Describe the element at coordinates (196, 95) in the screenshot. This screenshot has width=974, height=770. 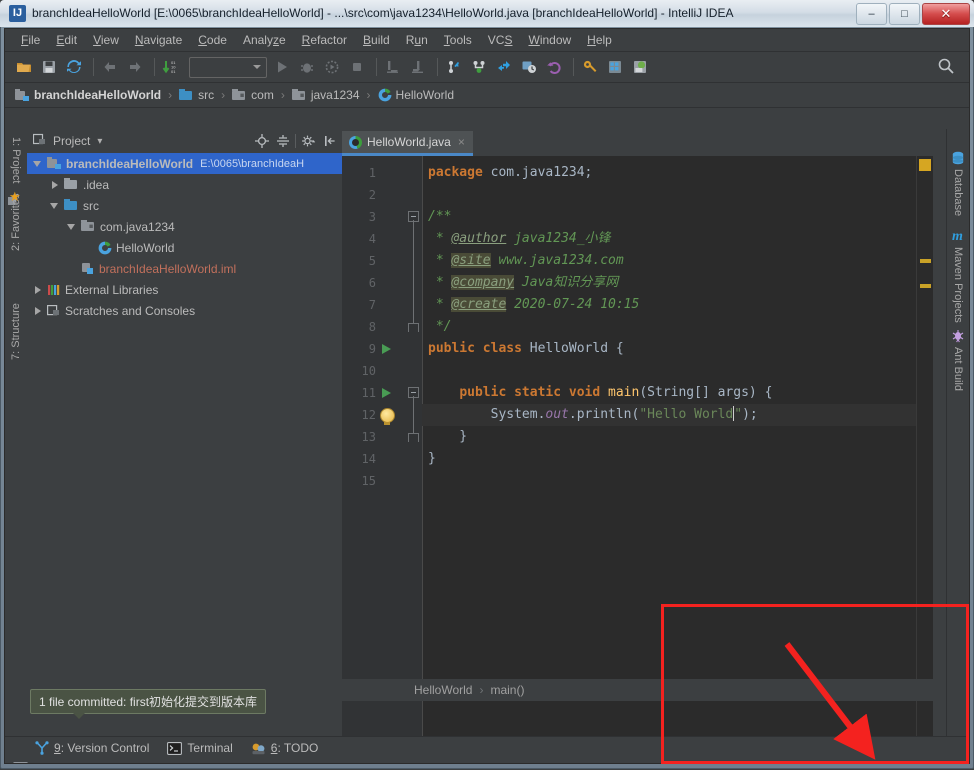
I see `breadcrumb-src: src` at that location.